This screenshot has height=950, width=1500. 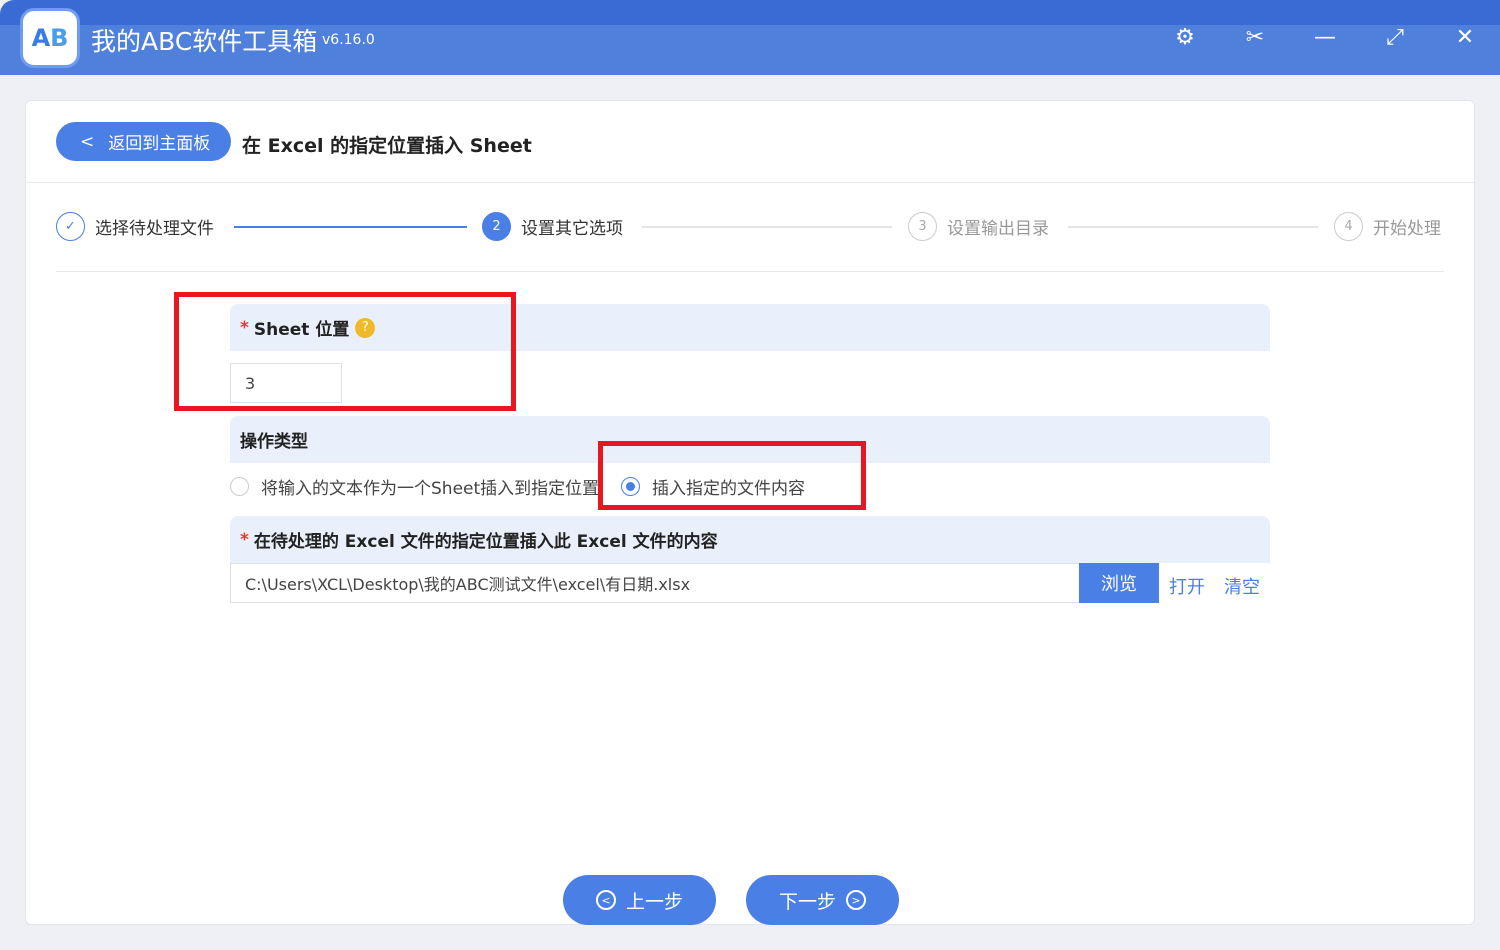 I want to click on step-2: 2 设置其它选项, so click(x=552, y=226).